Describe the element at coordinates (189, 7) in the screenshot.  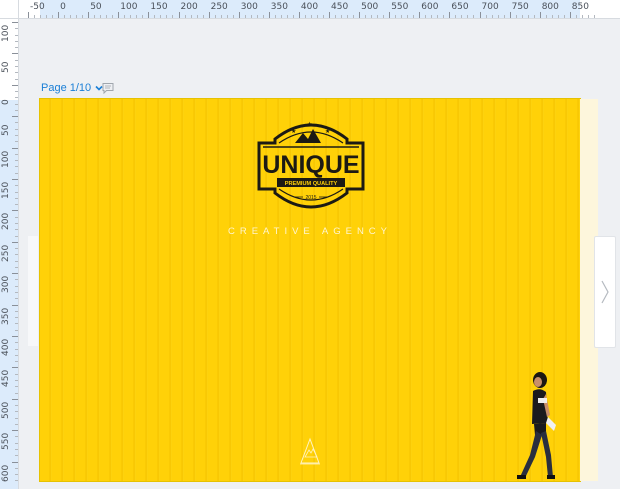
I see `ruler-label: 200` at that location.